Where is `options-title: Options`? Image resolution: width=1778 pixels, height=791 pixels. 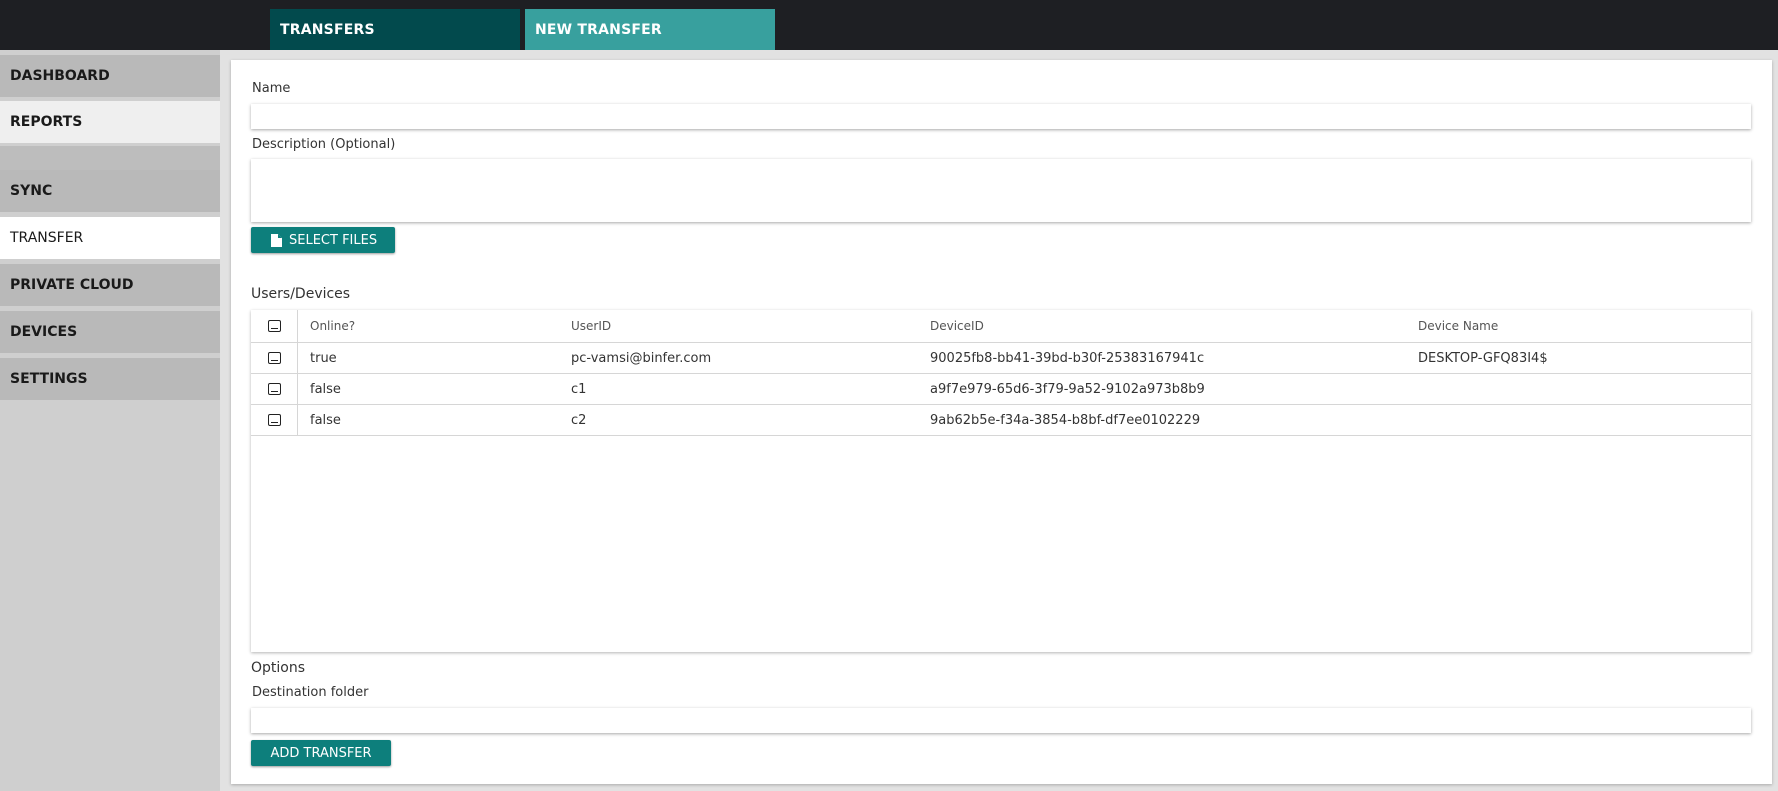 options-title: Options is located at coordinates (278, 668).